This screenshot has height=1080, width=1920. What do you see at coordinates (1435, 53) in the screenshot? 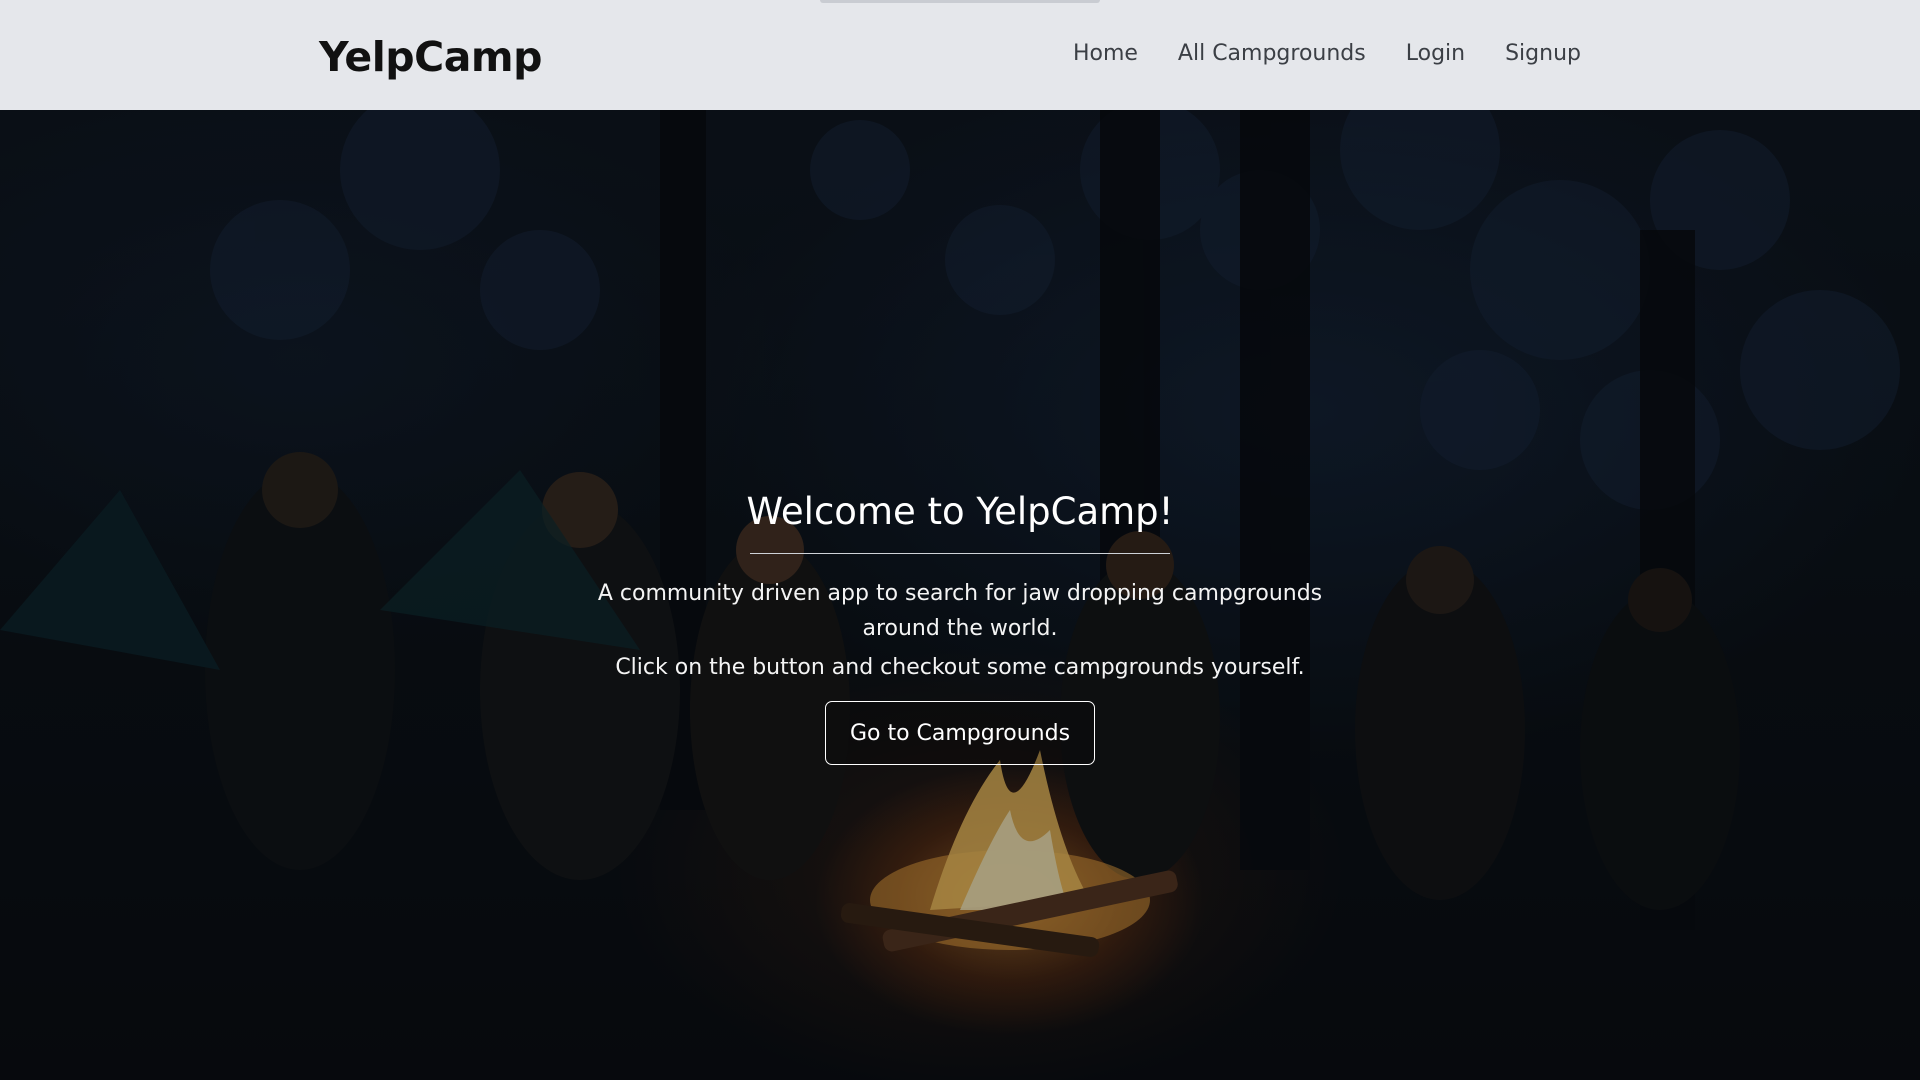
I see `nav-link-login: Login` at bounding box center [1435, 53].